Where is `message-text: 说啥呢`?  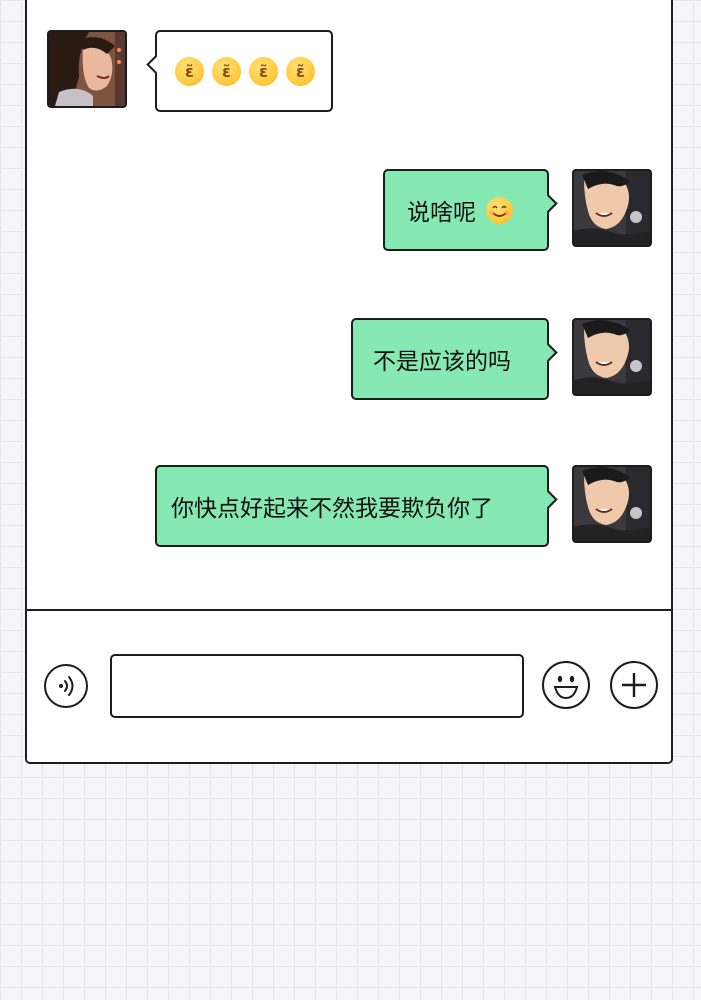
message-text: 说啥呢 is located at coordinates (441, 213).